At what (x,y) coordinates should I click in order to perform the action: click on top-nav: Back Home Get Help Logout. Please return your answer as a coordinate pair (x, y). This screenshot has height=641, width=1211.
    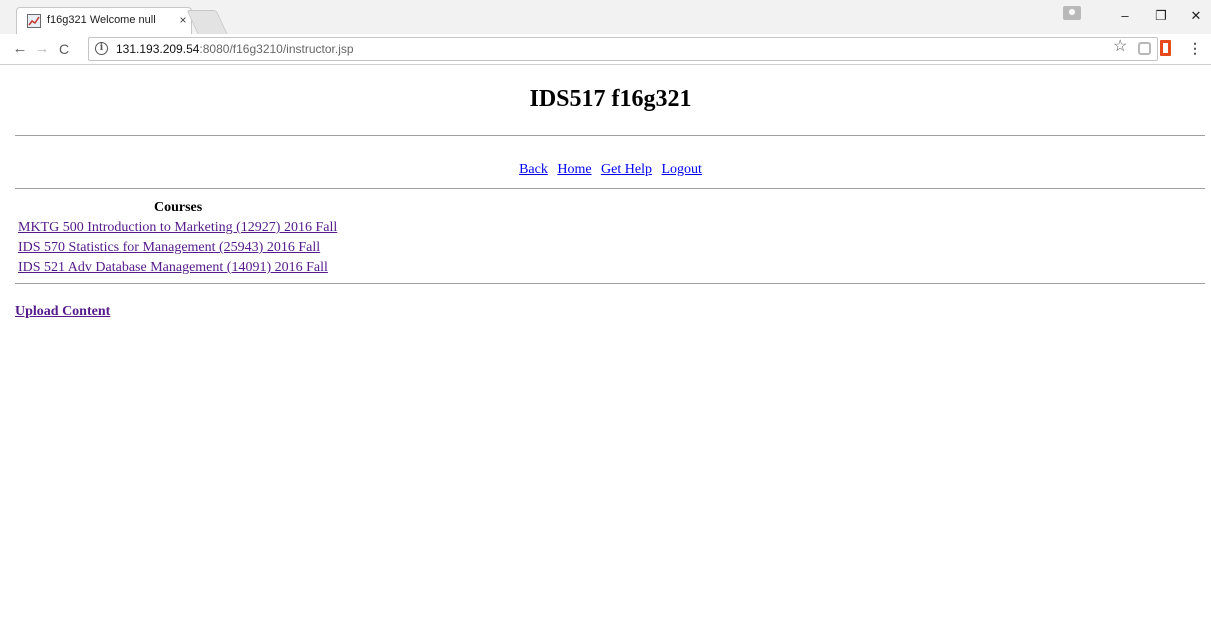
    Looking at the image, I should click on (605, 170).